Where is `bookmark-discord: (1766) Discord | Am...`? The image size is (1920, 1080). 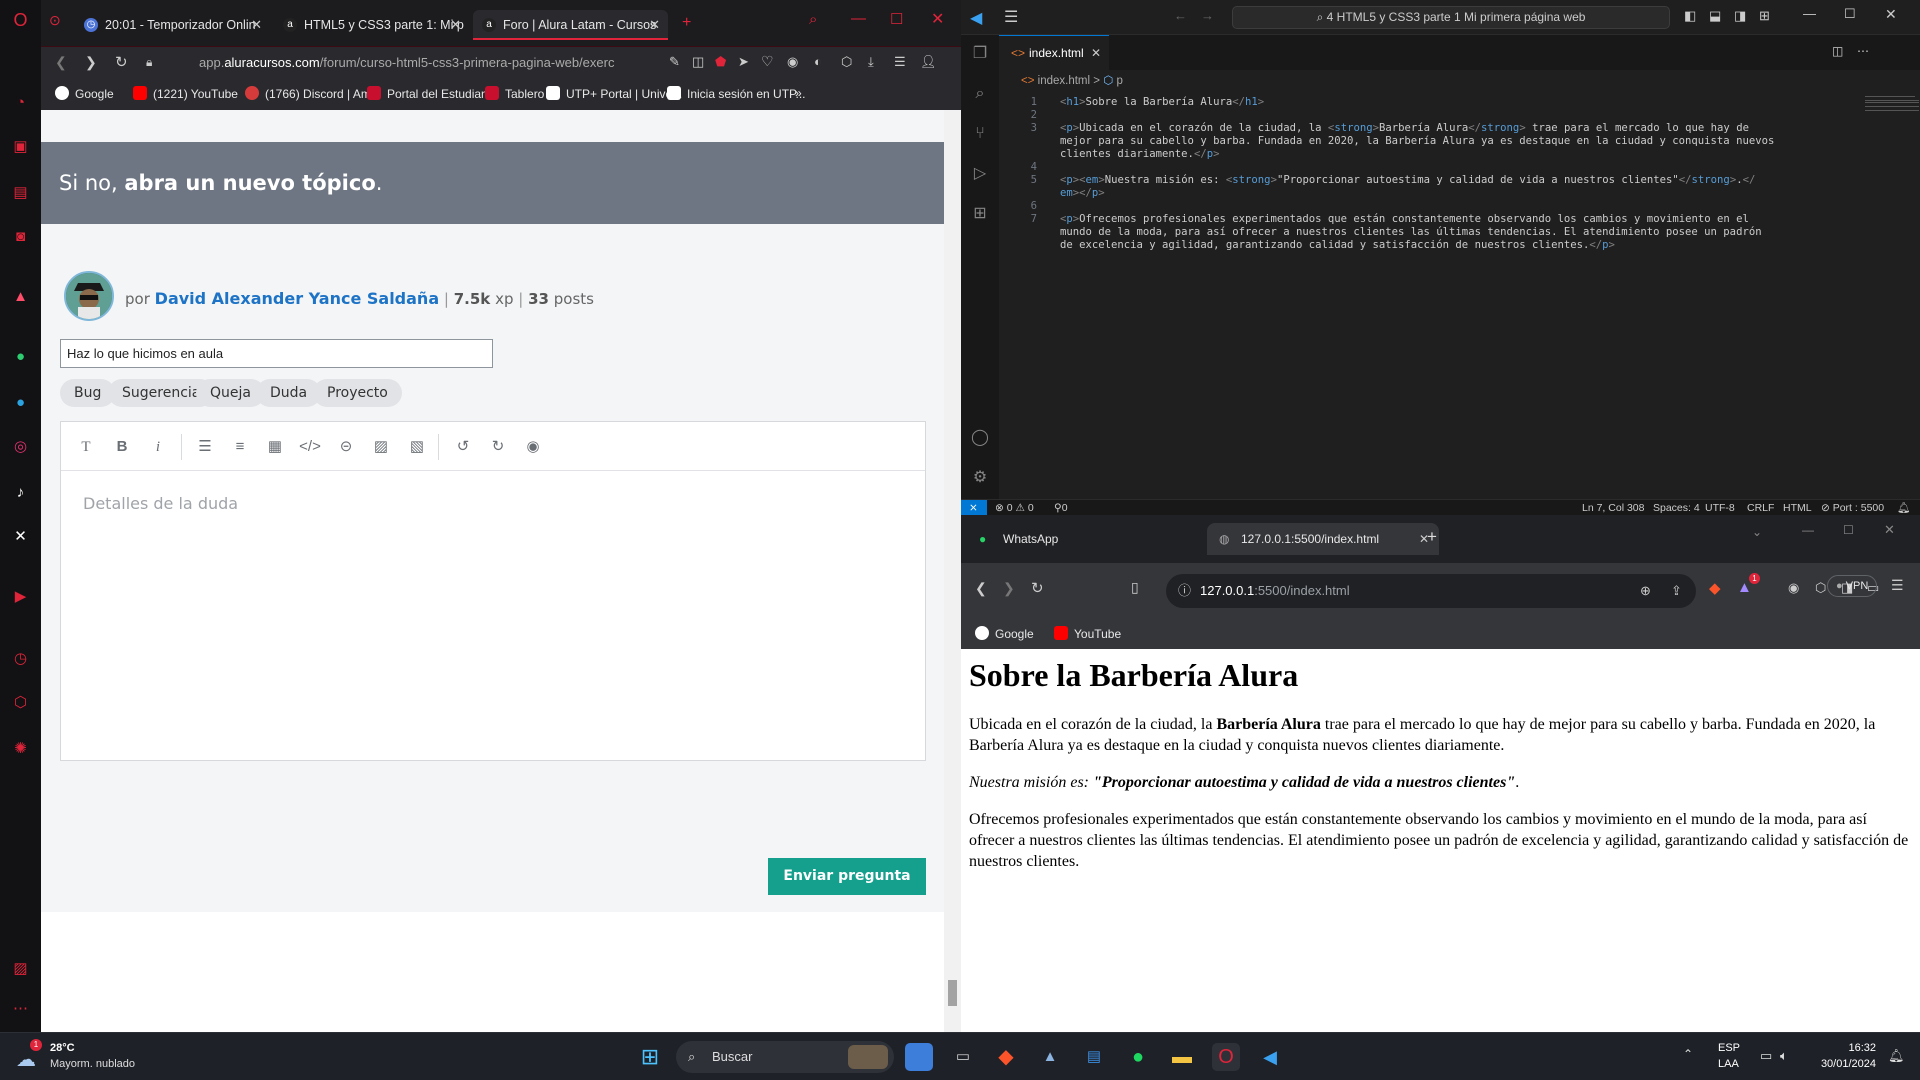
bookmark-discord: (1766) Discord | Am... is located at coordinates (313, 93).